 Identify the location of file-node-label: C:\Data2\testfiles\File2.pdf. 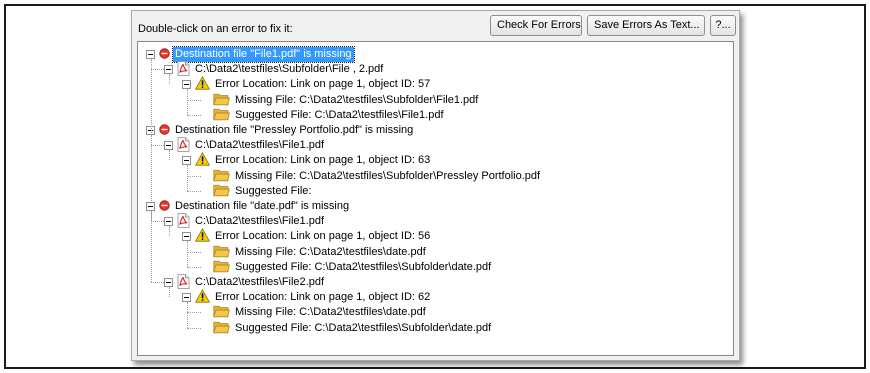
(260, 282).